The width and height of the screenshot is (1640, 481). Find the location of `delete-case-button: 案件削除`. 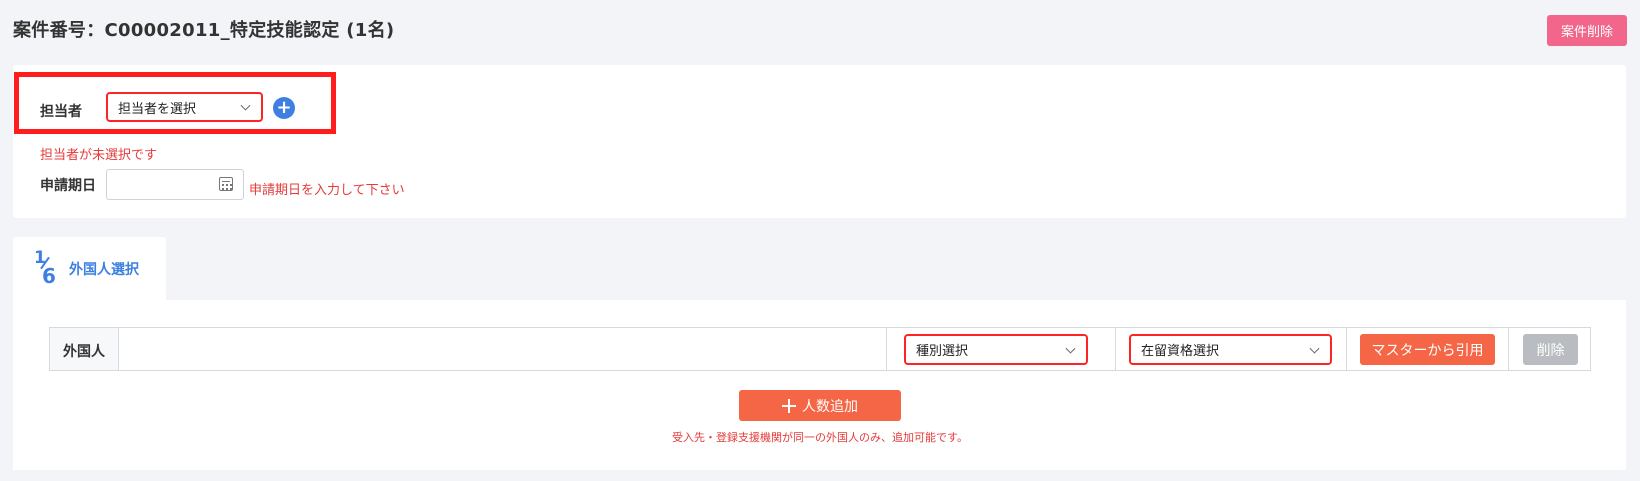

delete-case-button: 案件削除 is located at coordinates (1587, 30).